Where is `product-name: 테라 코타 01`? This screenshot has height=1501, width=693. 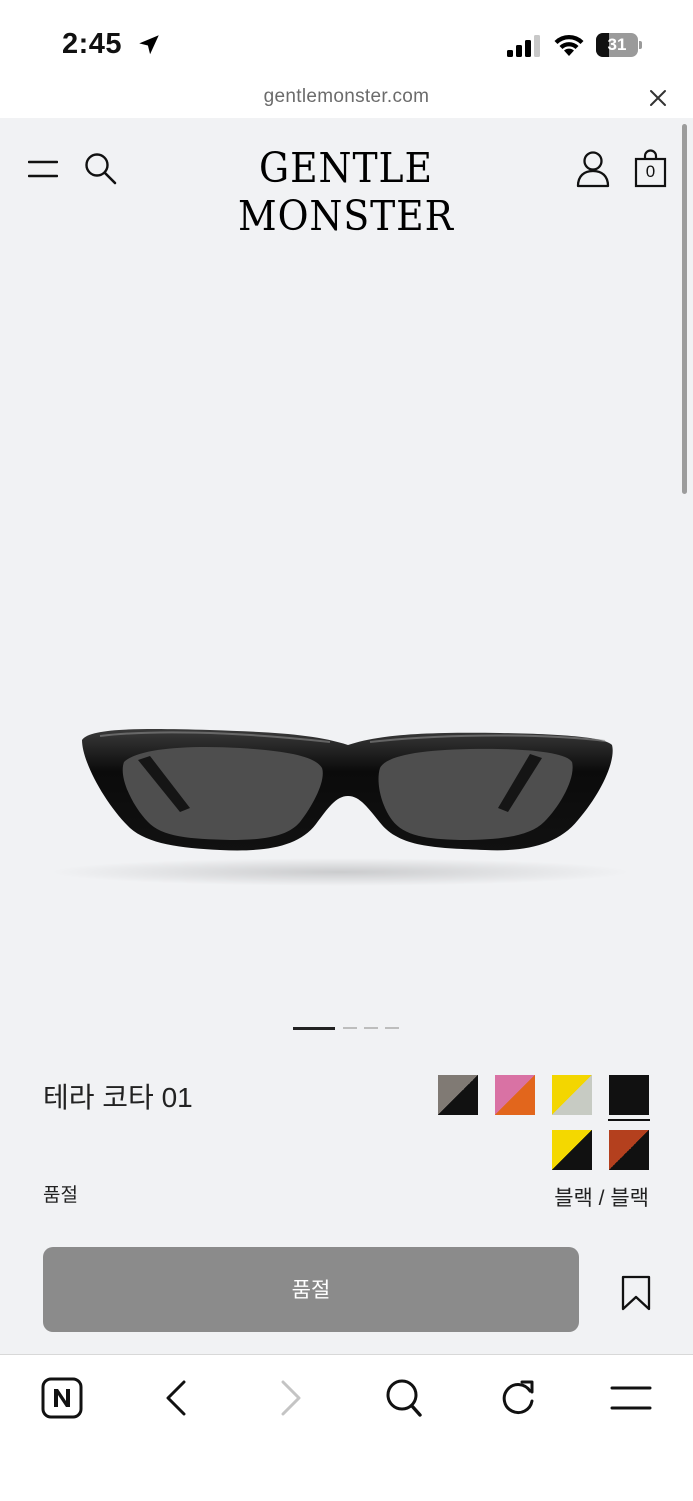 product-name: 테라 코타 01 is located at coordinates (118, 1097).